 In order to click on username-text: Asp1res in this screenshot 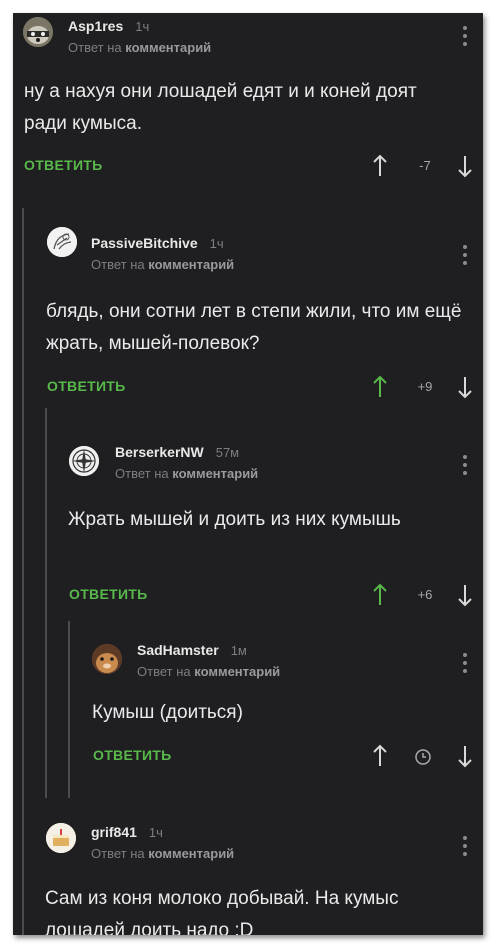, I will do `click(95, 26)`.